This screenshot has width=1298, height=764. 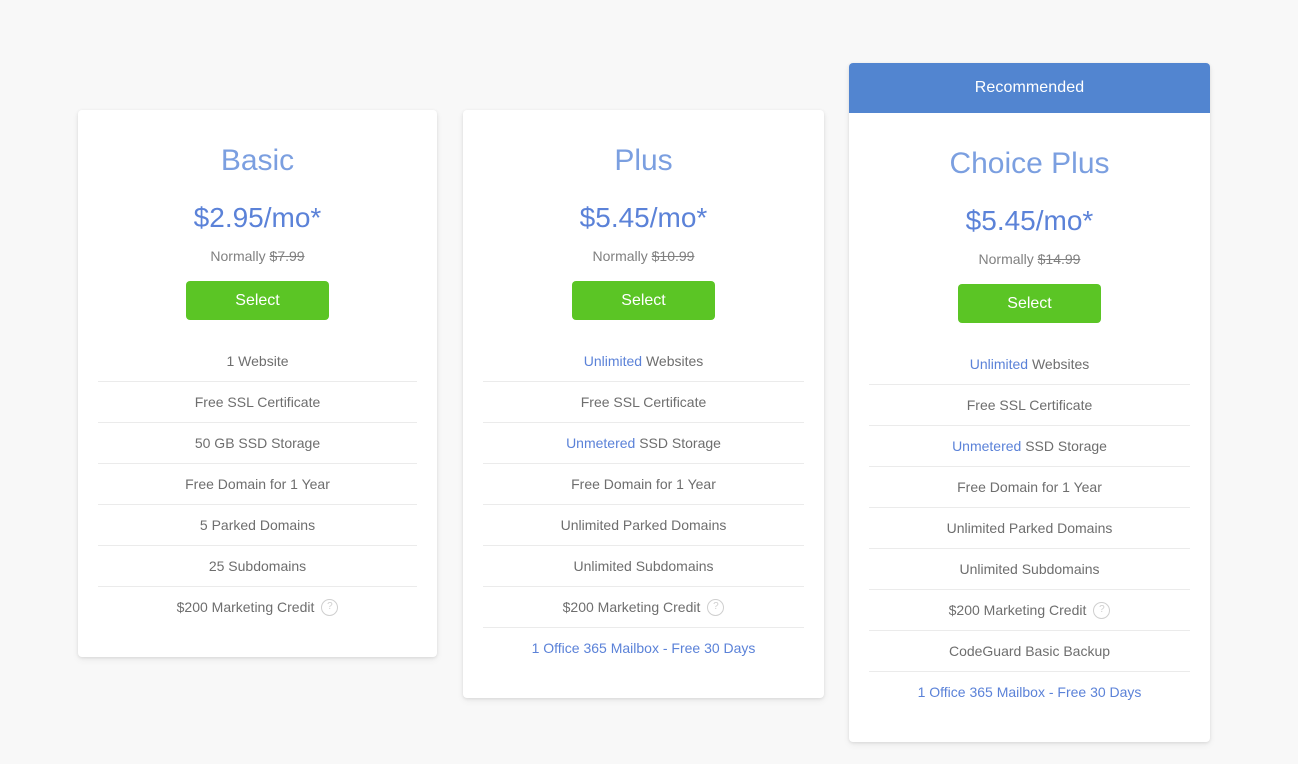 What do you see at coordinates (673, 256) in the screenshot?
I see `normally-struck-price: $10.99` at bounding box center [673, 256].